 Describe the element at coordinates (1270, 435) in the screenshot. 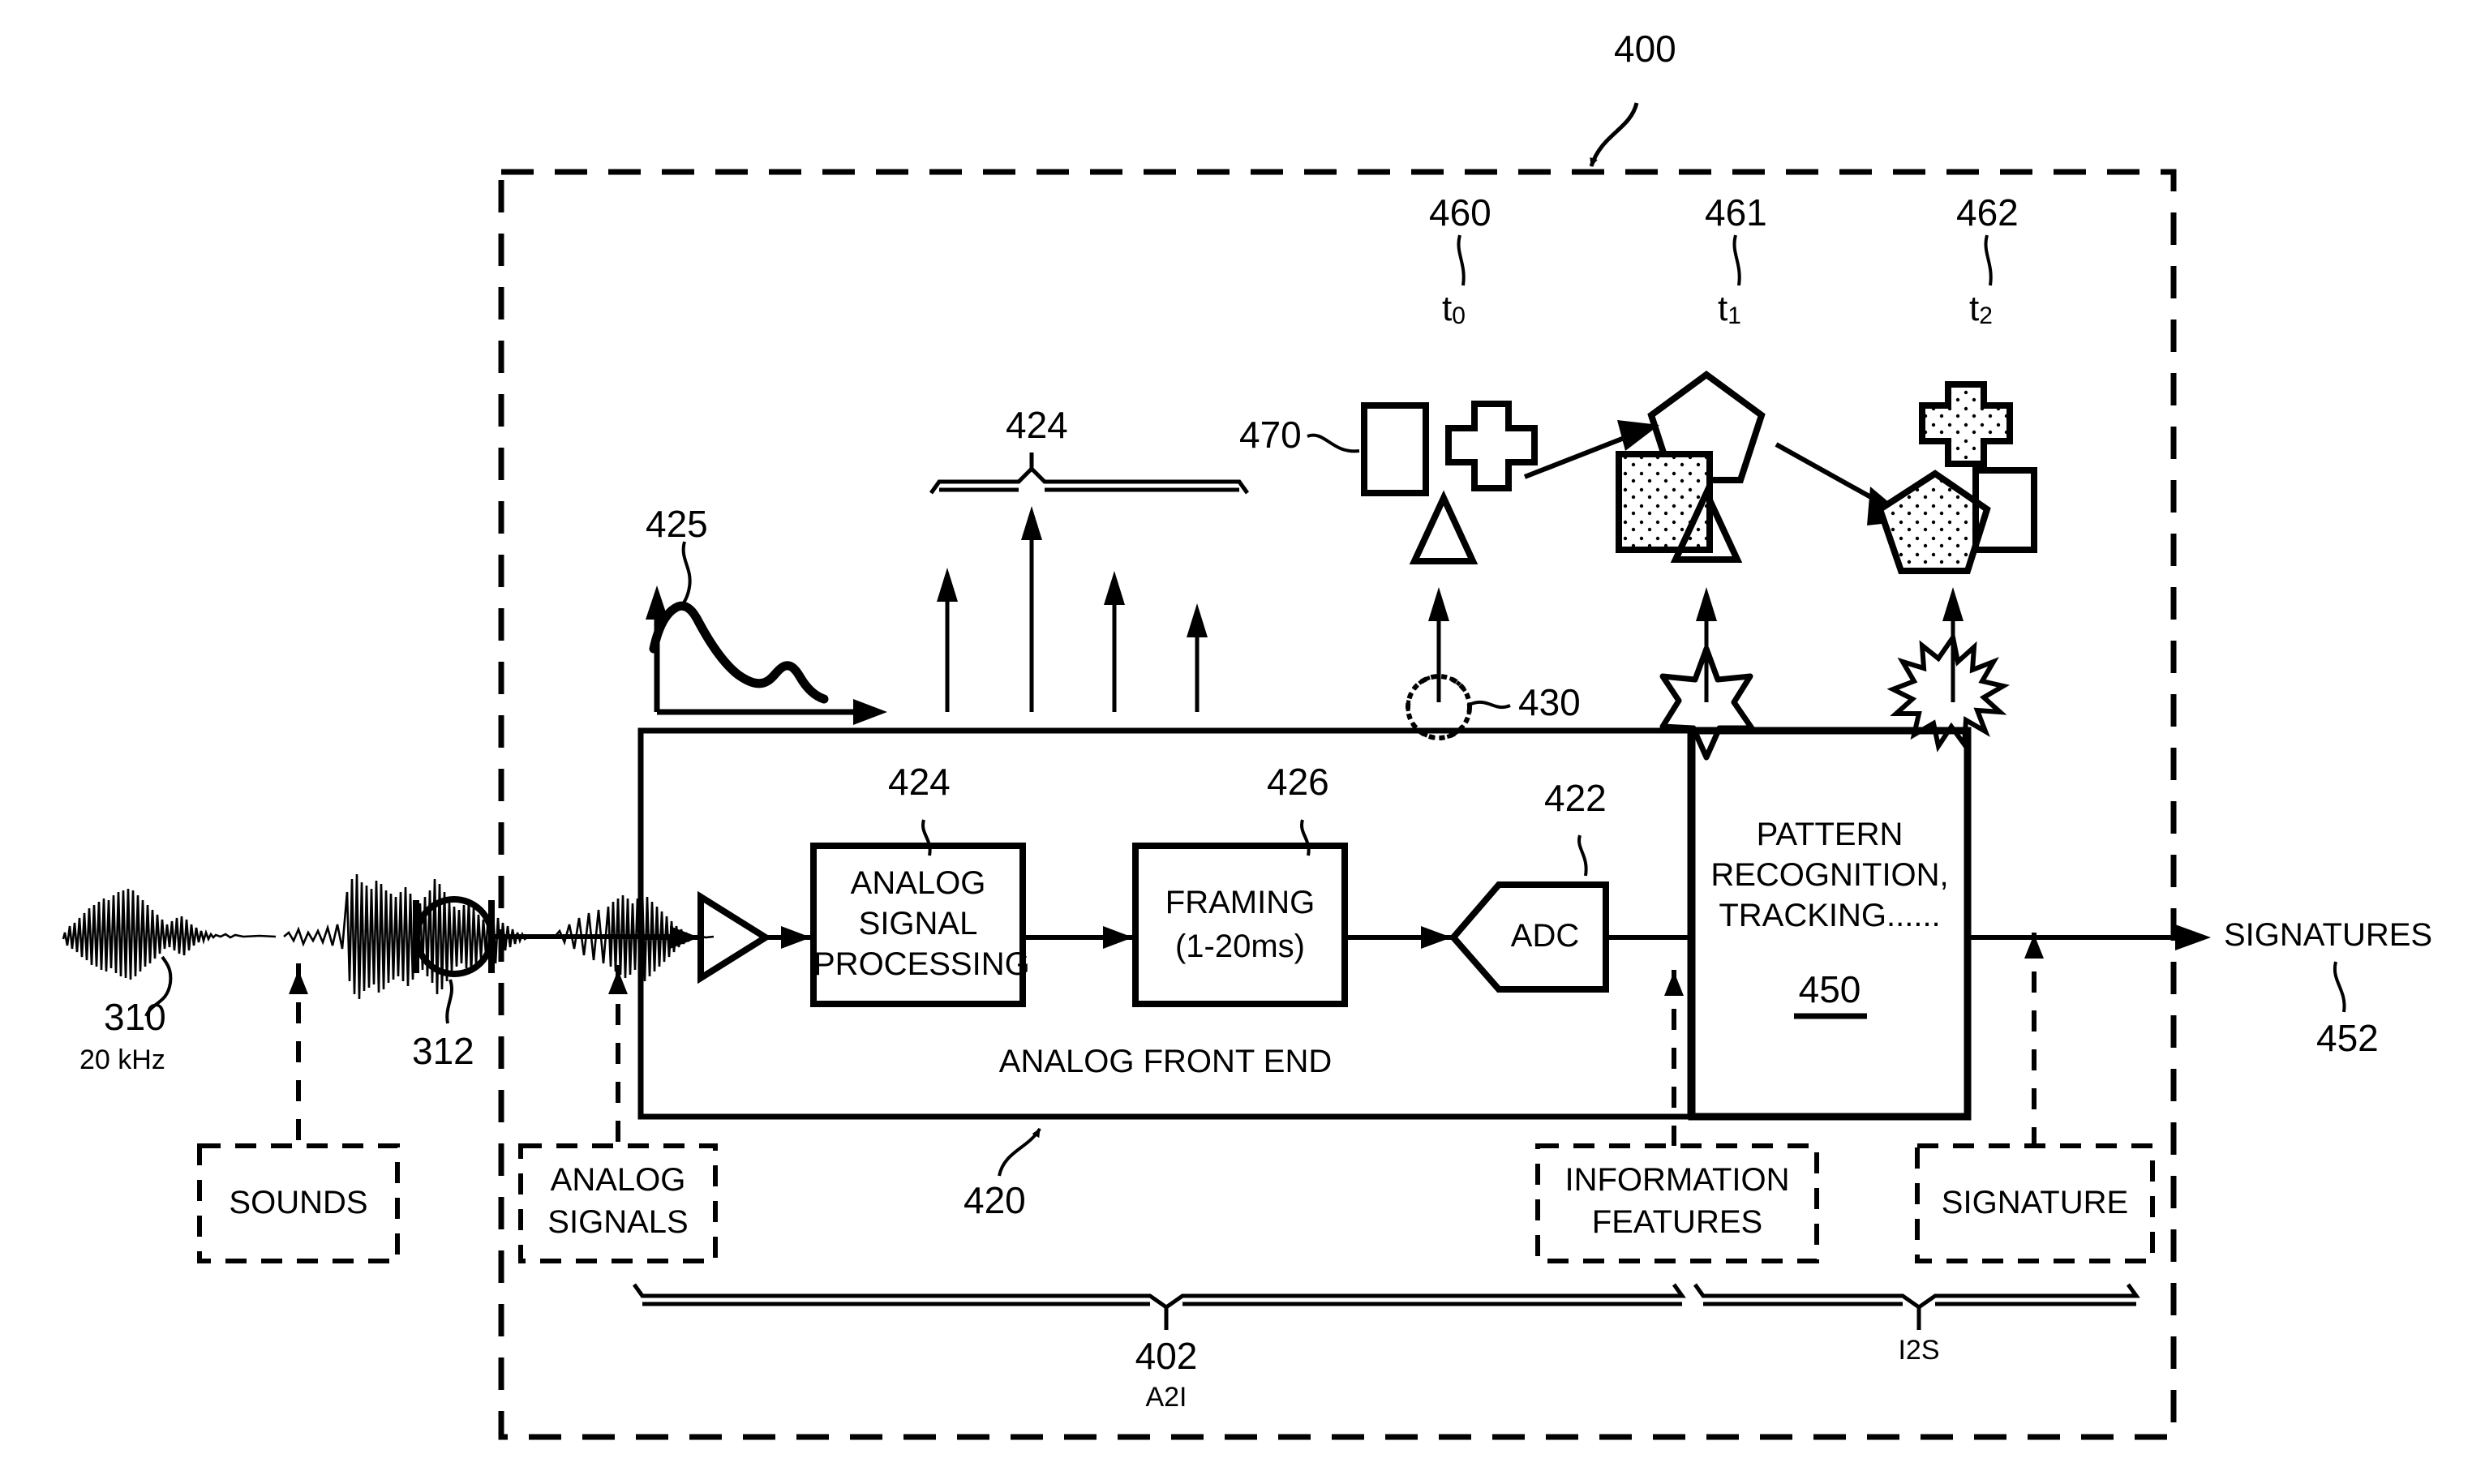

I see `ref-470: 470` at that location.